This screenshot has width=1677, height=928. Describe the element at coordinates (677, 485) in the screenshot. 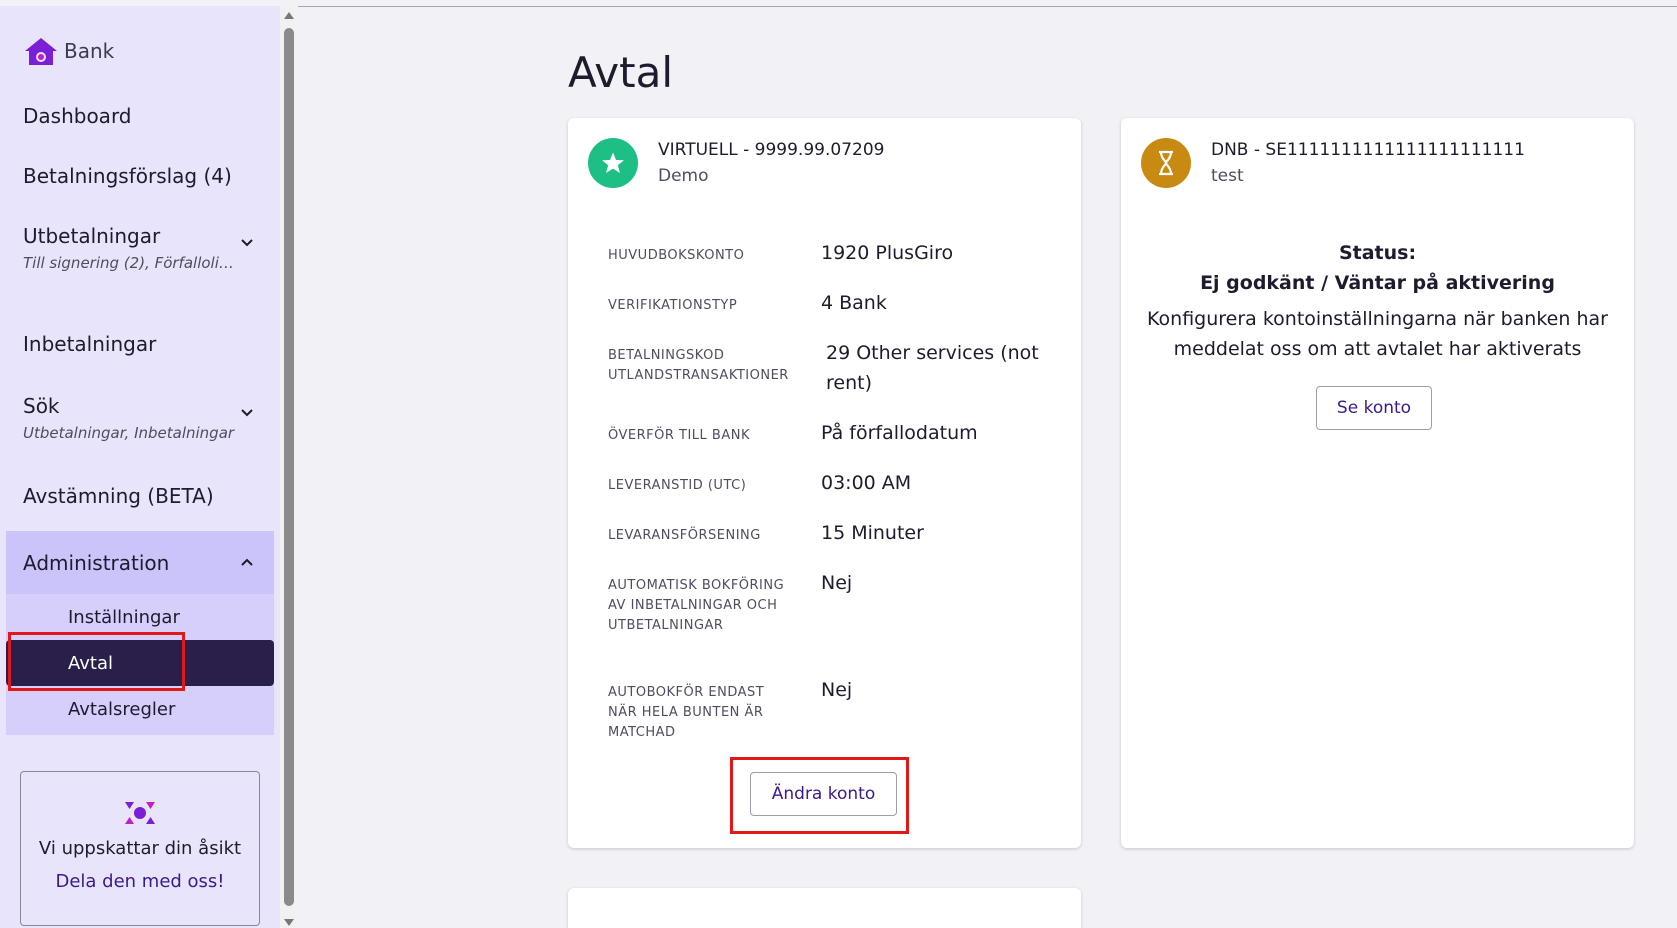

I see `field-label: LEVERANSTID (UTC)` at that location.